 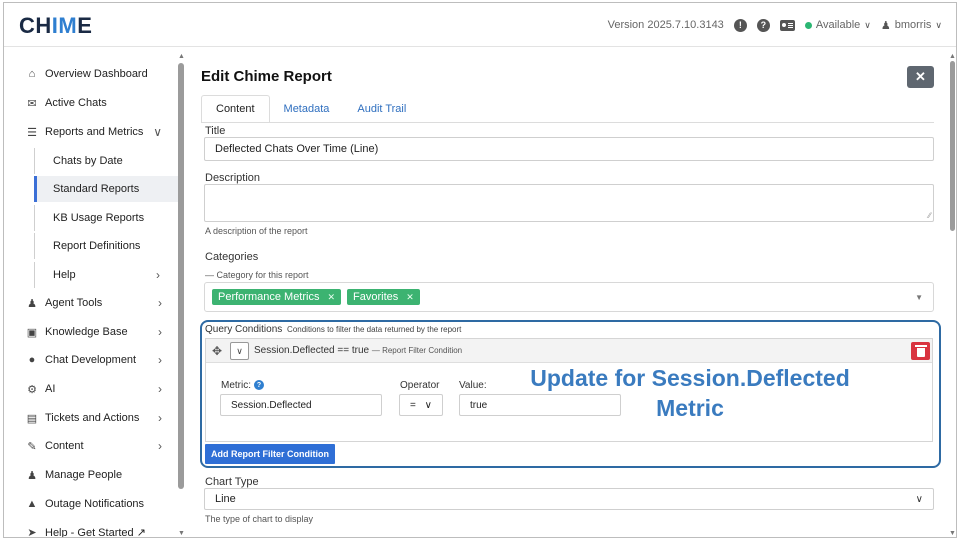 I want to click on home-icon: ⌂, so click(x=32, y=74).